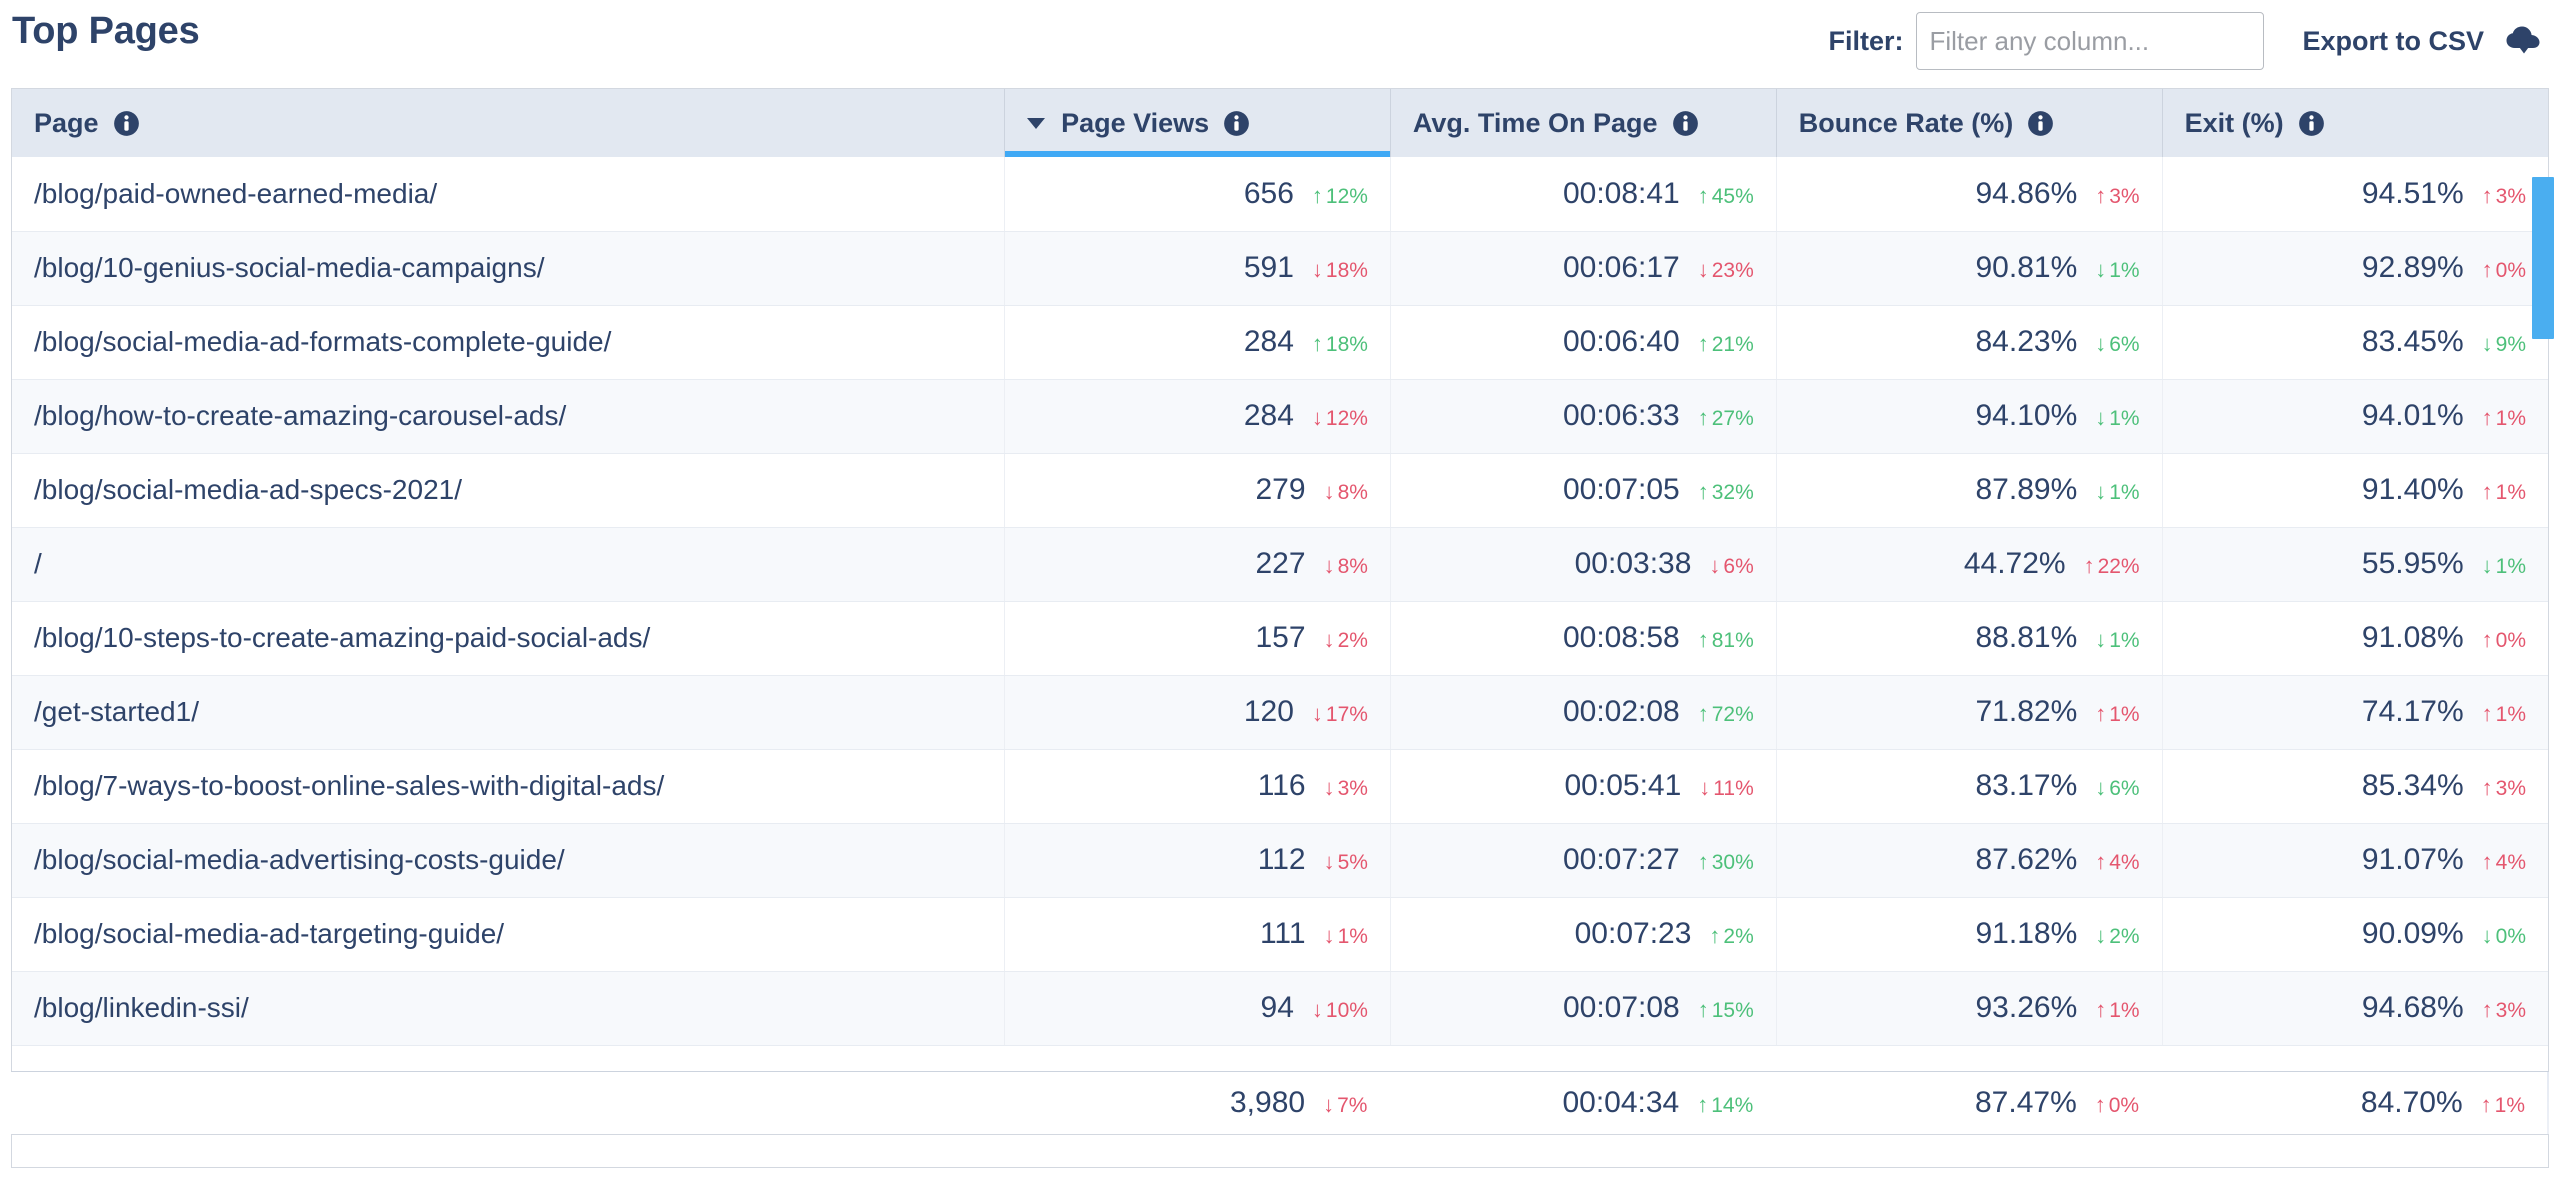 This screenshot has width=2560, height=1179. I want to click on cell-page: /blog/10-genius-social-media-campaigns/, so click(509, 268).